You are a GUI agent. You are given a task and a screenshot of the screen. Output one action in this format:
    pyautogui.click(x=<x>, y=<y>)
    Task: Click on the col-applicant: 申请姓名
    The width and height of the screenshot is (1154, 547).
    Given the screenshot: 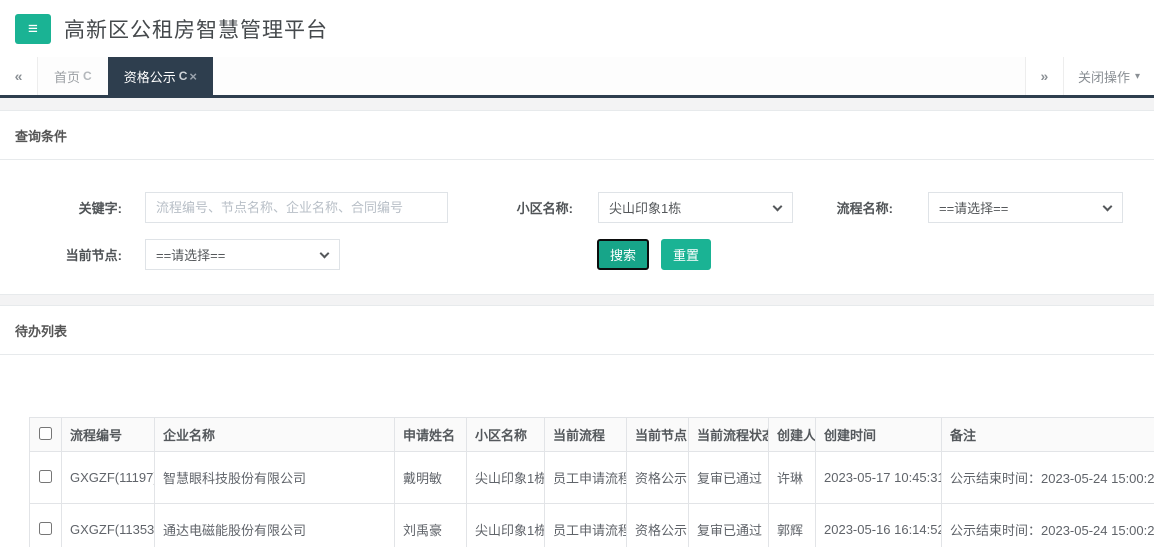 What is the action you would take?
    pyautogui.click(x=430, y=434)
    